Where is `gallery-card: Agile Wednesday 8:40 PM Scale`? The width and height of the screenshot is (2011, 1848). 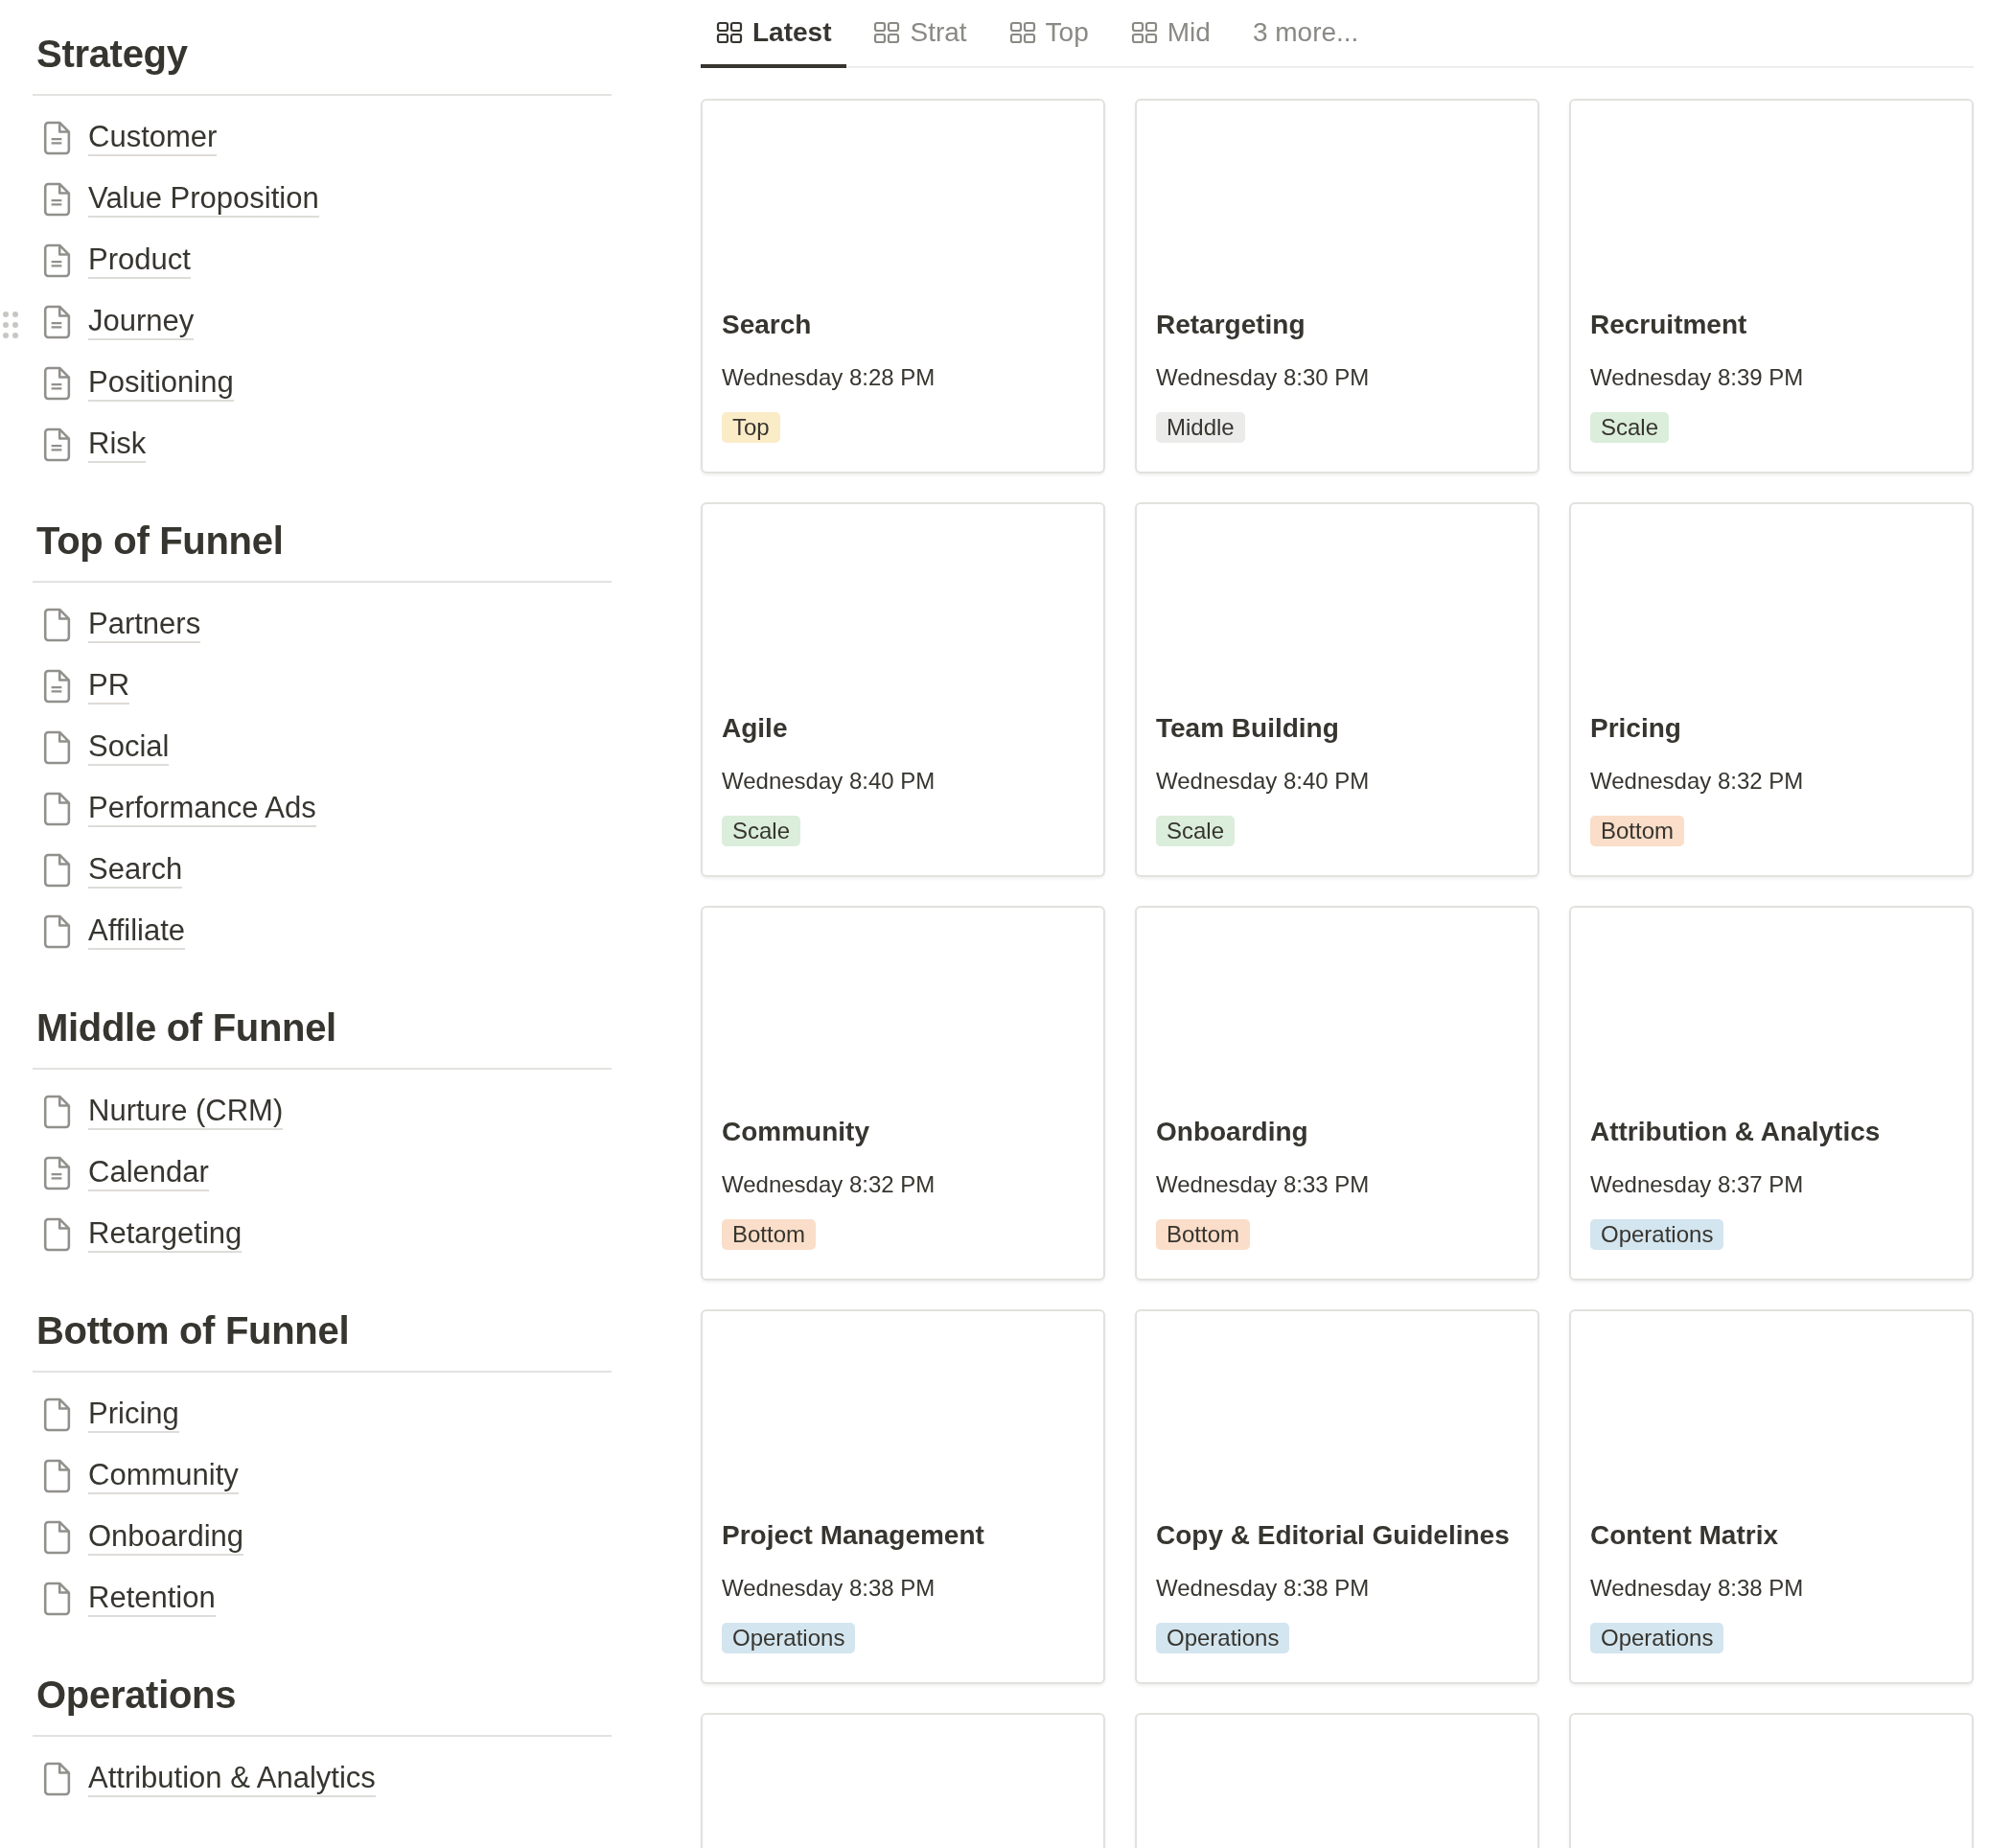 gallery-card: Agile Wednesday 8:40 PM Scale is located at coordinates (903, 689).